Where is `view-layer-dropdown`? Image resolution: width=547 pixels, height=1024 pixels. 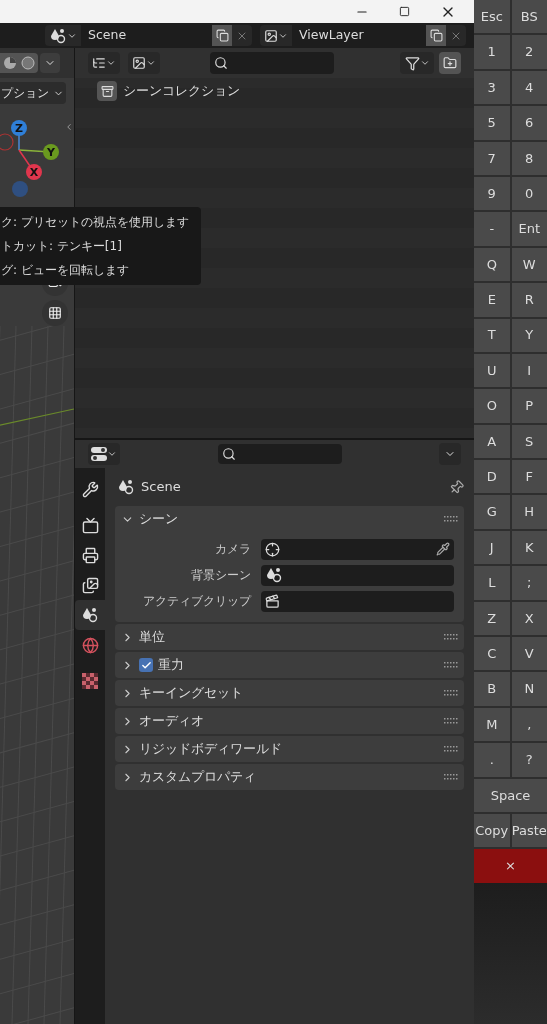 view-layer-dropdown is located at coordinates (144, 63).